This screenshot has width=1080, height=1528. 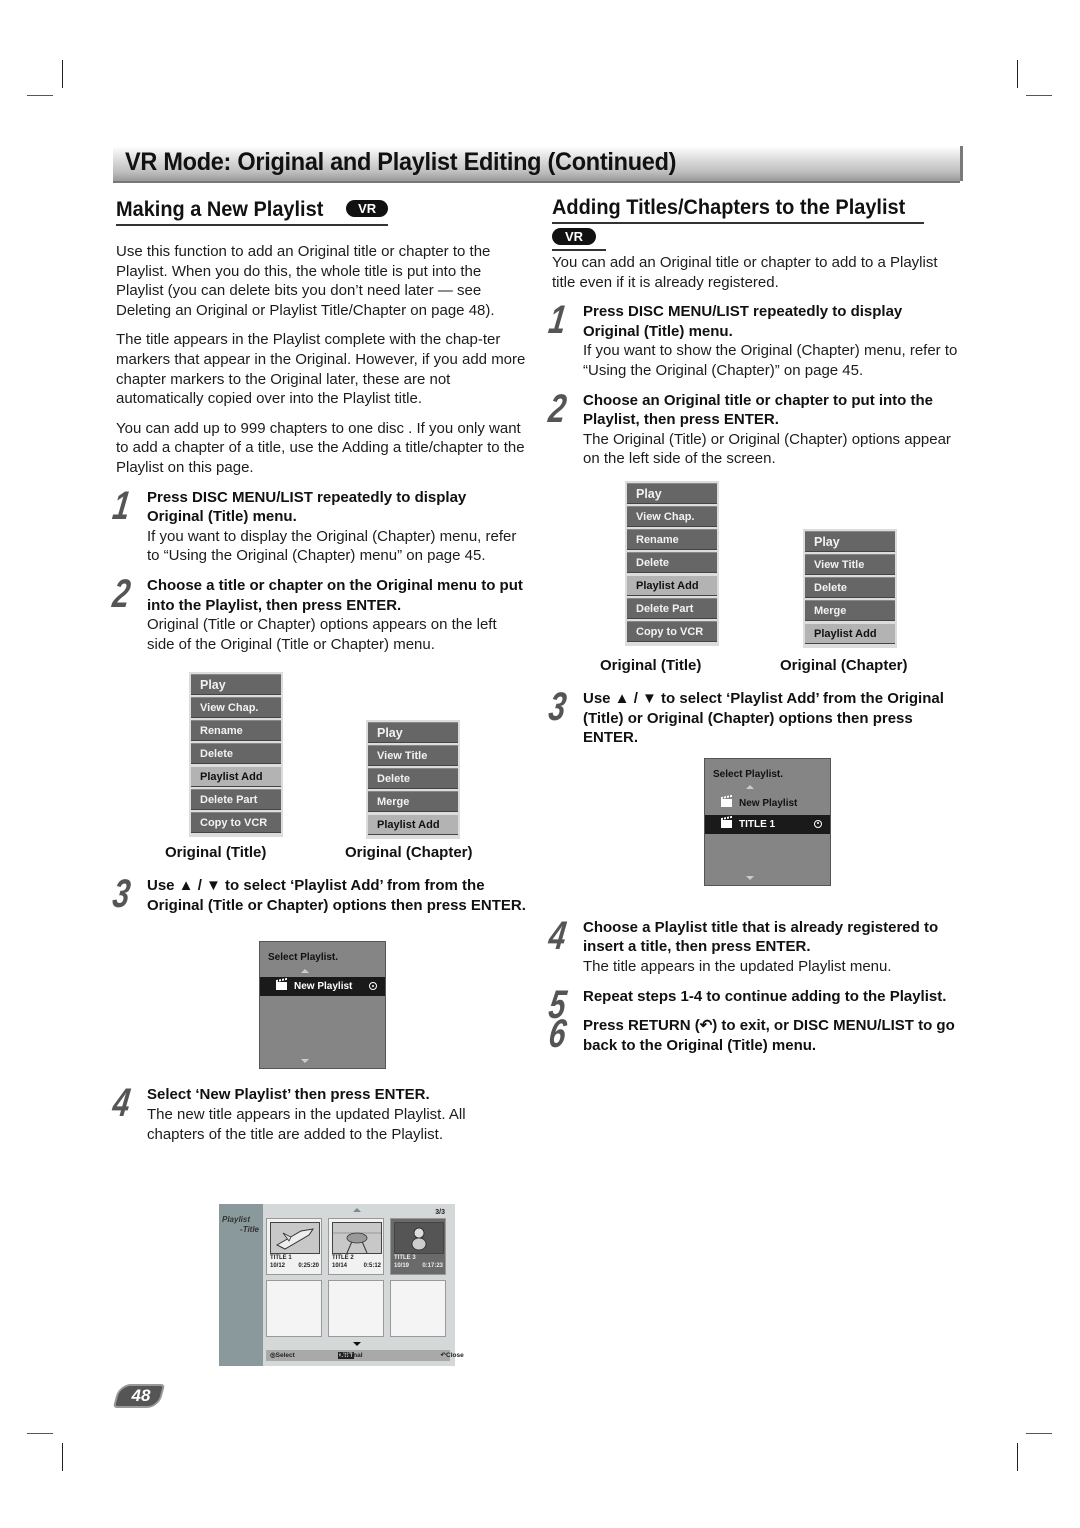 What do you see at coordinates (372, 1266) in the screenshot?
I see `title-duration: 0:5:12` at bounding box center [372, 1266].